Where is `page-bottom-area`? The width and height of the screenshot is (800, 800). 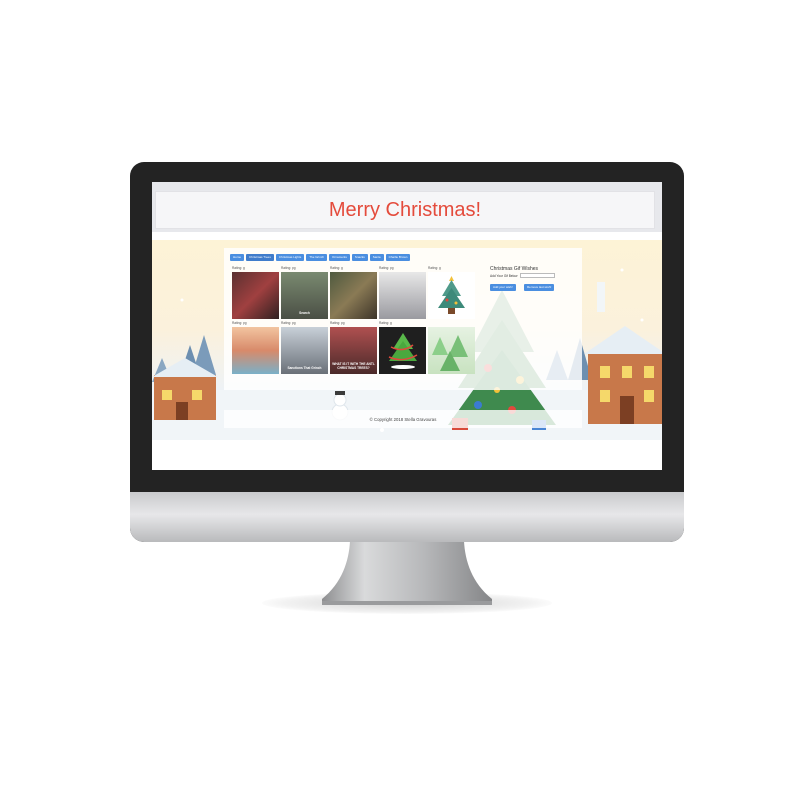
page-bottom-area is located at coordinates (407, 455).